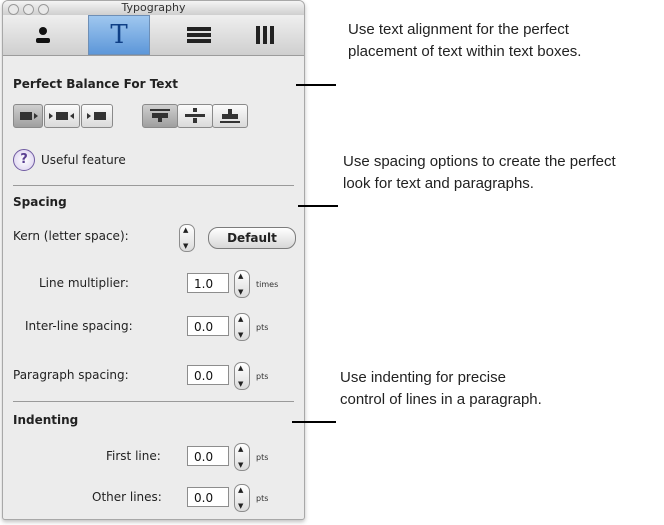 Image resolution: width=664 pixels, height=525 pixels. I want to click on text-icon: T, so click(119, 35).